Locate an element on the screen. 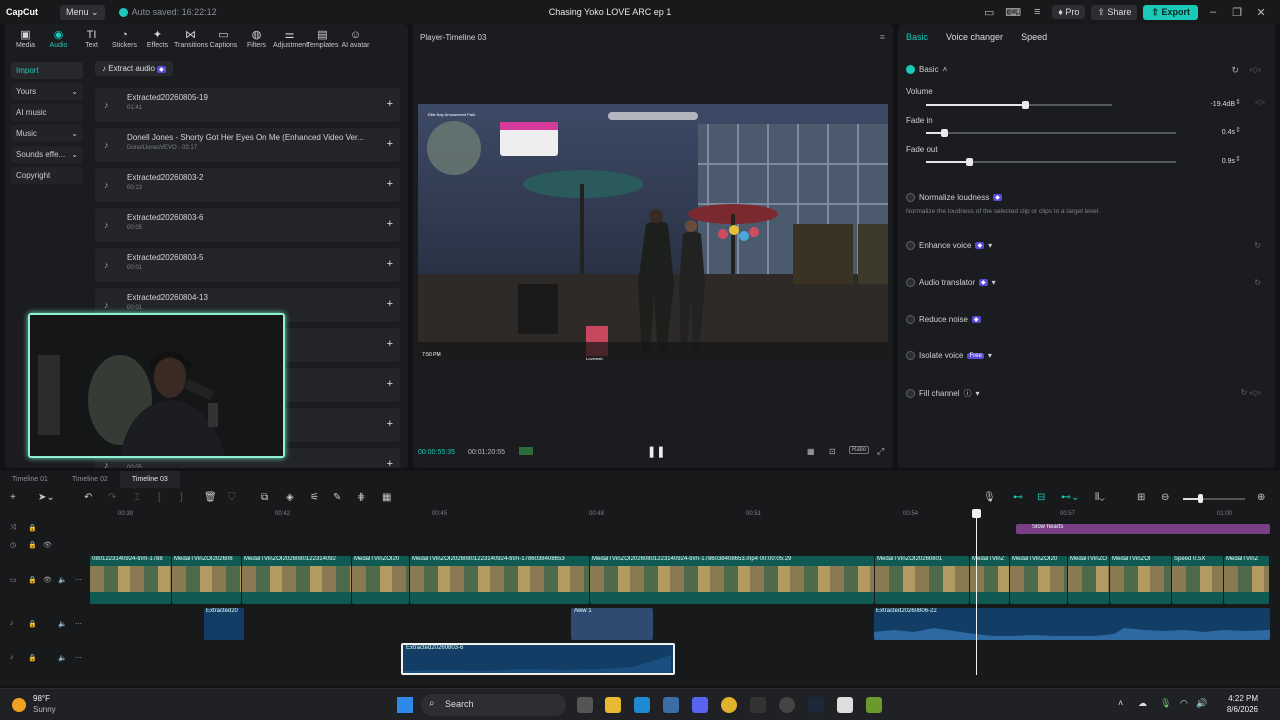 Image resolution: width=1280 pixels, height=720 pixels. playhead-handle is located at coordinates (976, 513).